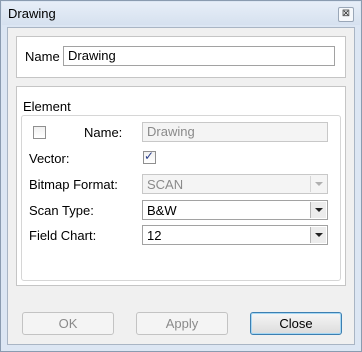  I want to click on scan-type-value: B&W, so click(162, 210).